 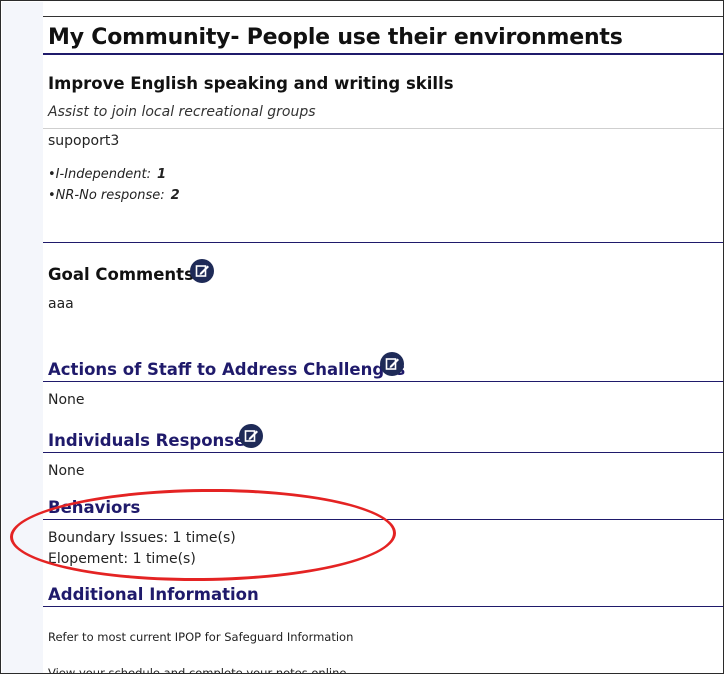 I want to click on support-label: supoport3, so click(x=84, y=141).